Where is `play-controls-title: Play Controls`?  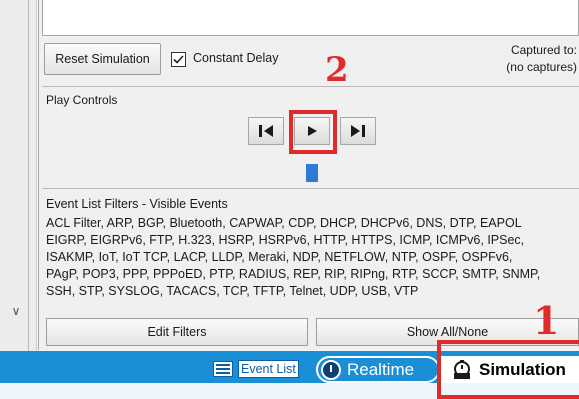
play-controls-title: Play Controls is located at coordinates (82, 100).